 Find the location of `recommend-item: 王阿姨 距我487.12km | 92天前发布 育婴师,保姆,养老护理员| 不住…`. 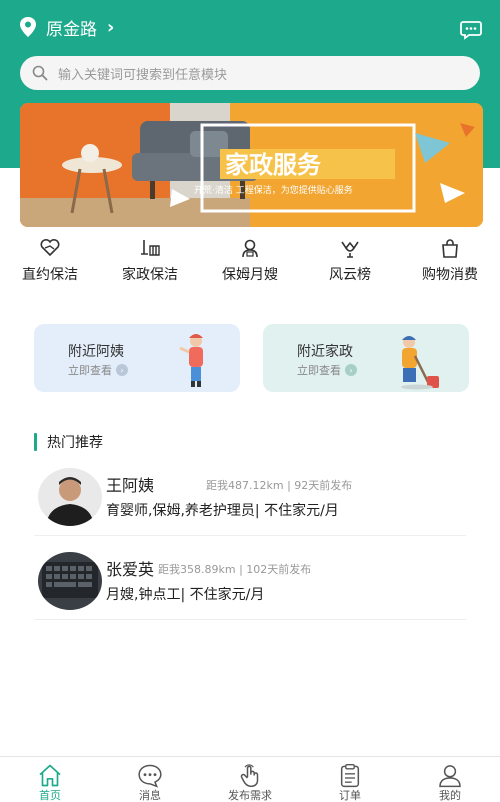

recommend-item: 王阿姨 距我487.12km | 92天前发布 育婴师,保姆,养老护理员| 不住… is located at coordinates (250, 498).